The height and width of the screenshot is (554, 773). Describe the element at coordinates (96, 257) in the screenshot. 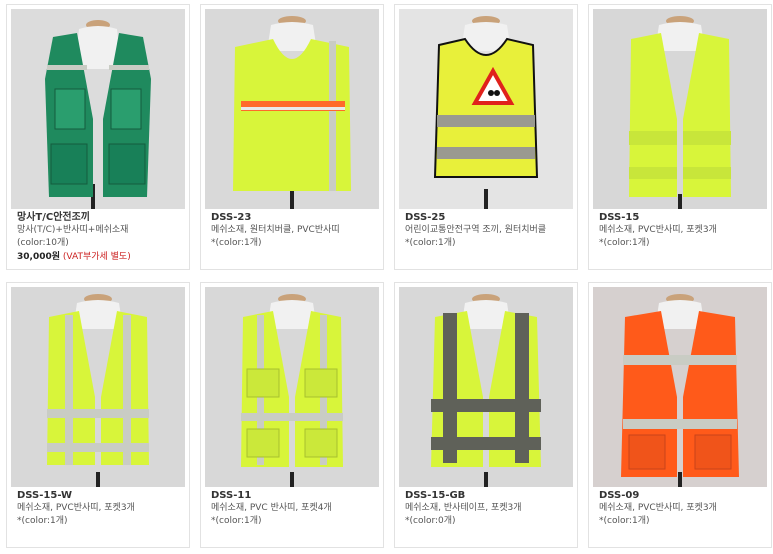

I see `vat-note: (VAT부가세 별도)` at that location.